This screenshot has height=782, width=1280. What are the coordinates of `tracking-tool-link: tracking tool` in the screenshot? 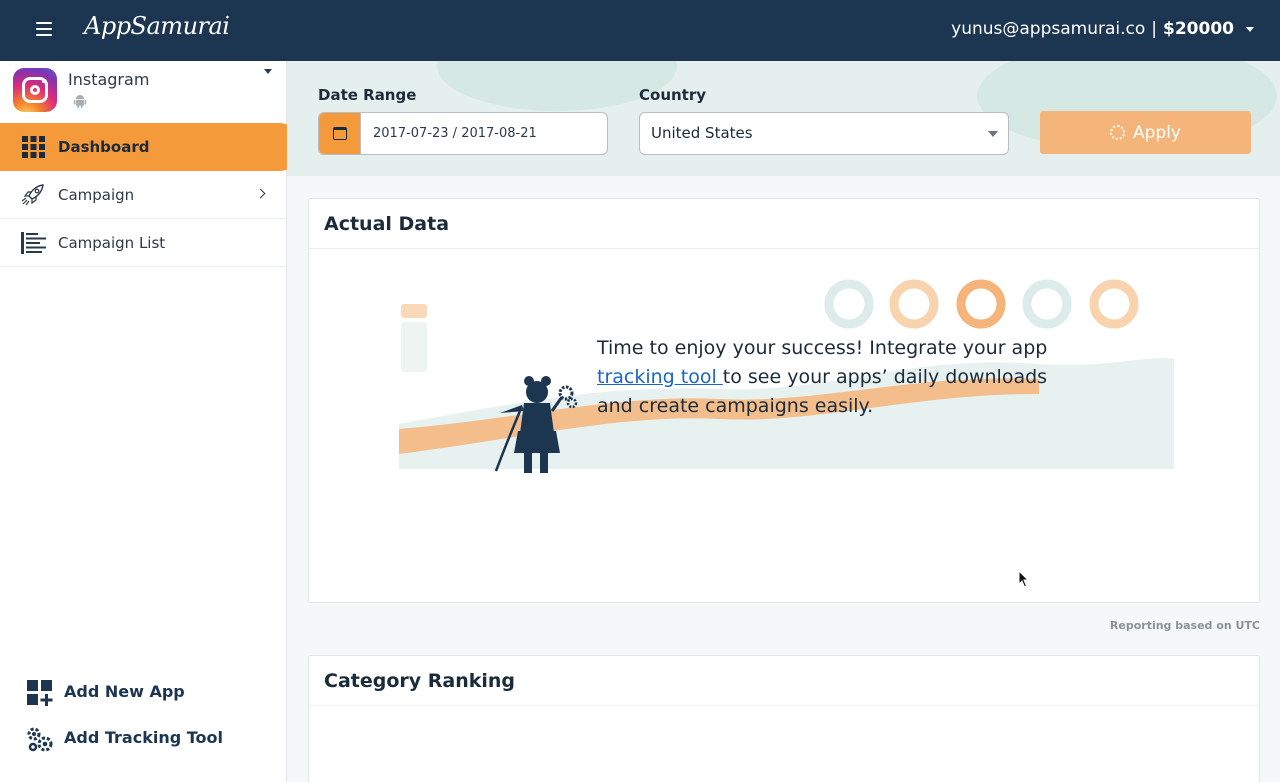 It's located at (660, 377).